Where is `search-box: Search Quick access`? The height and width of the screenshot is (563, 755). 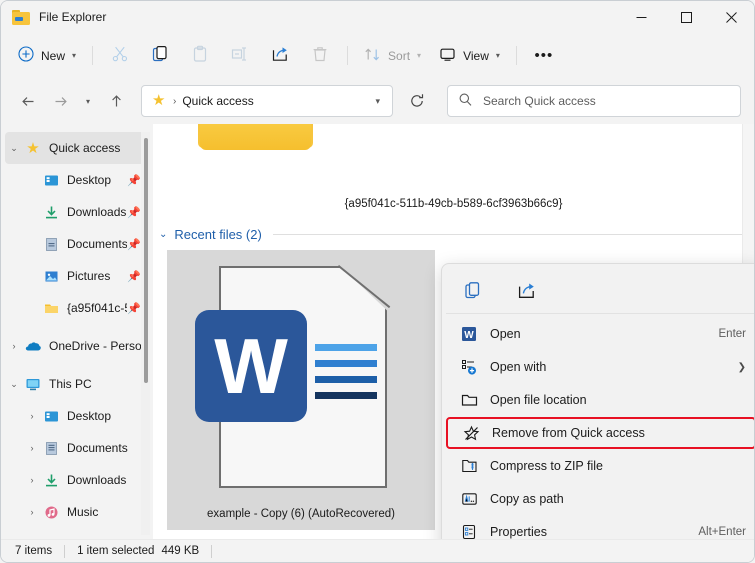 search-box: Search Quick access is located at coordinates (594, 101).